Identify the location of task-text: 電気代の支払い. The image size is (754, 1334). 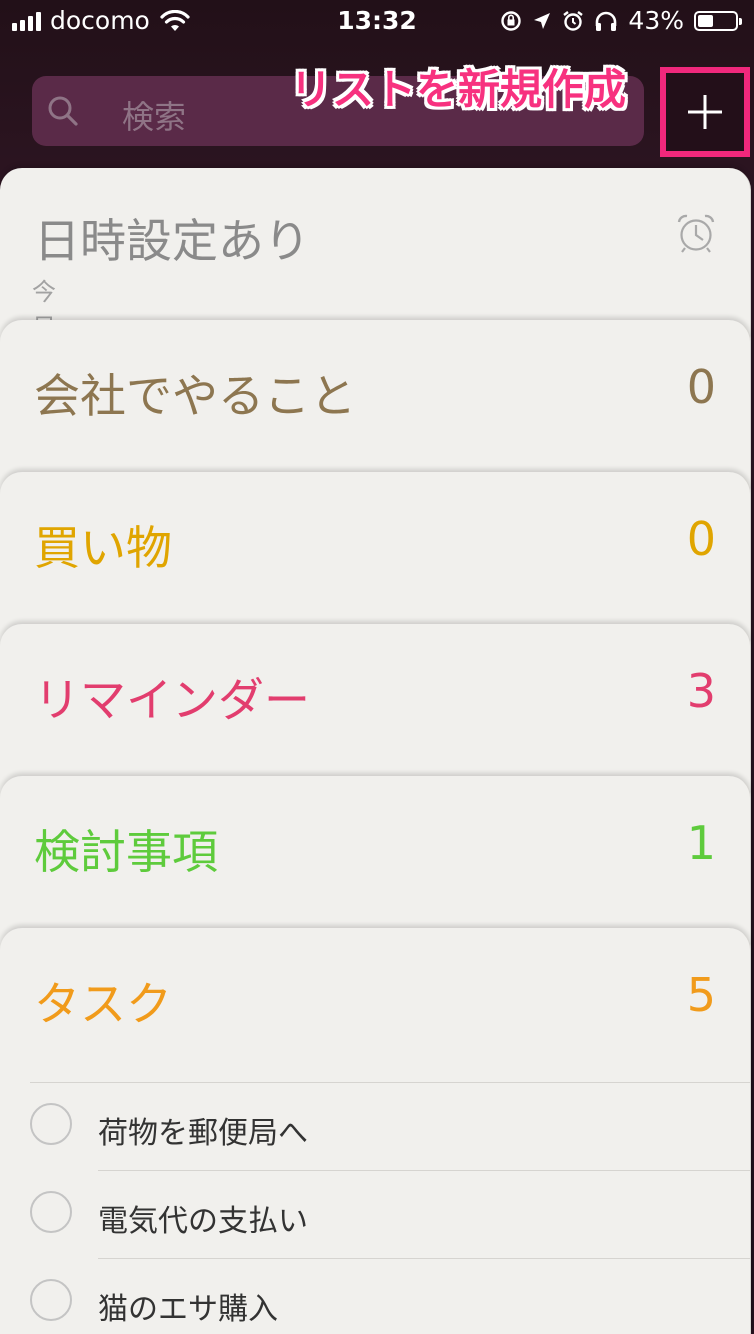
(203, 1221).